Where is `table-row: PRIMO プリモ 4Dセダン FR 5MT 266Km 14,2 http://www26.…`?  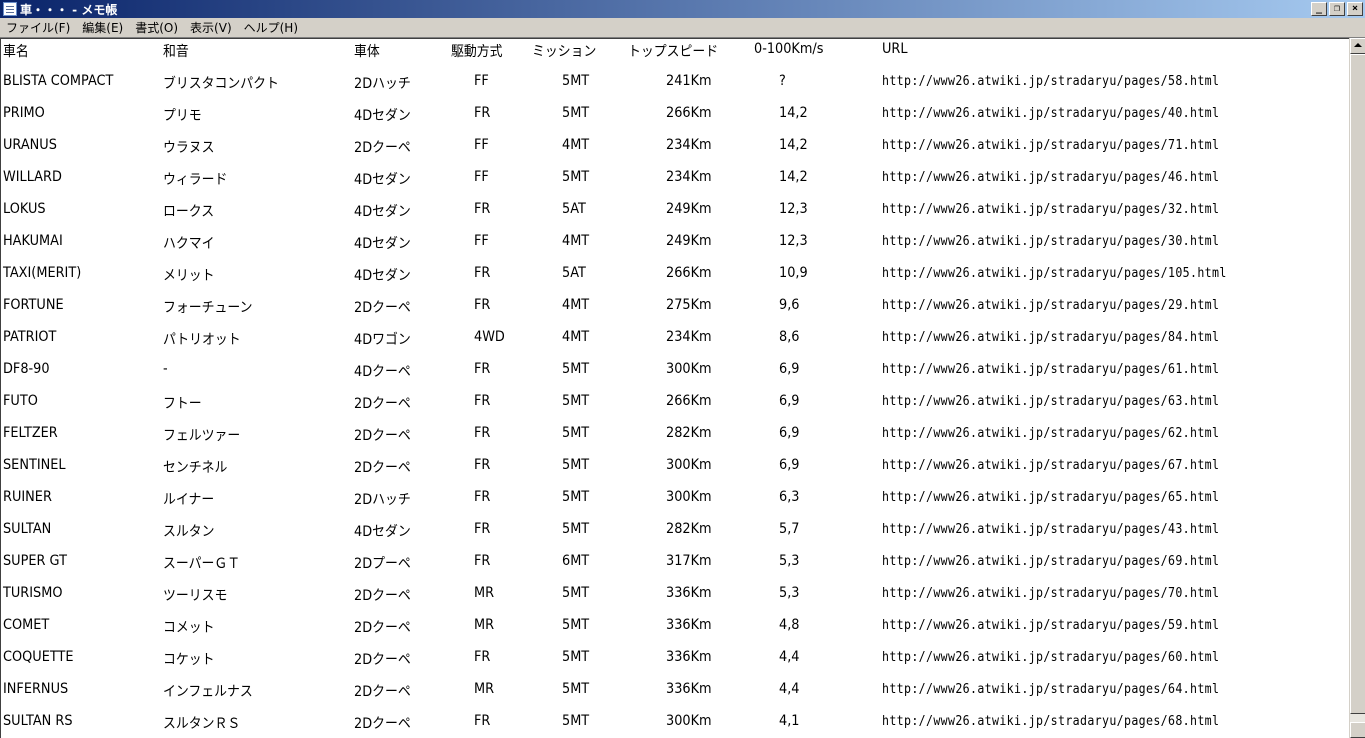
table-row: PRIMO プリモ 4Dセダン FR 5MT 266Km 14,2 http://www26.… is located at coordinates (675, 121).